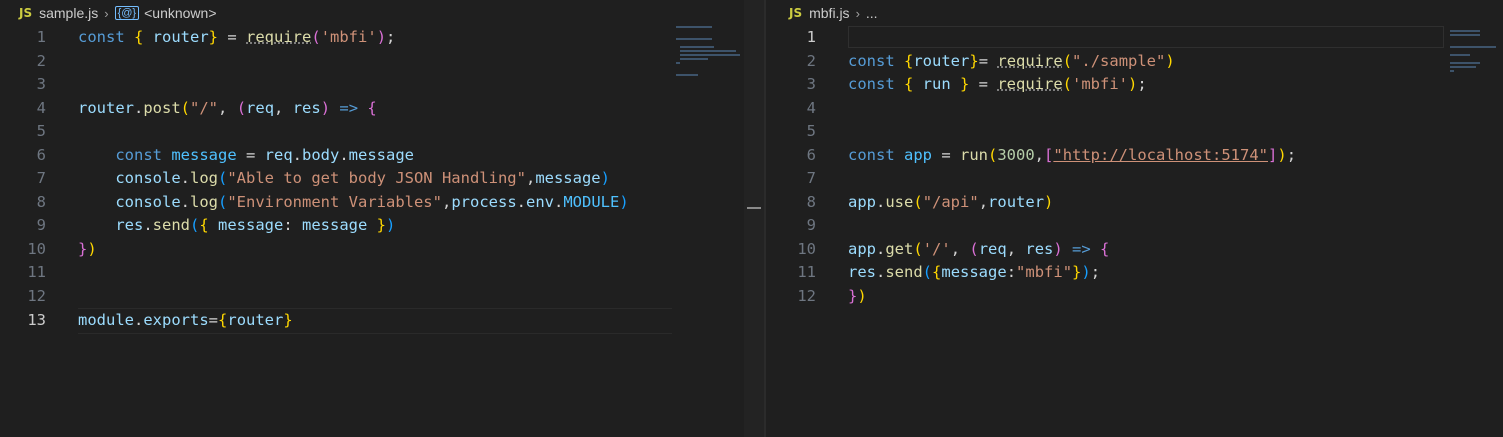 The height and width of the screenshot is (437, 1503). I want to click on breadcrumb-file: mbfi.js, so click(829, 13).